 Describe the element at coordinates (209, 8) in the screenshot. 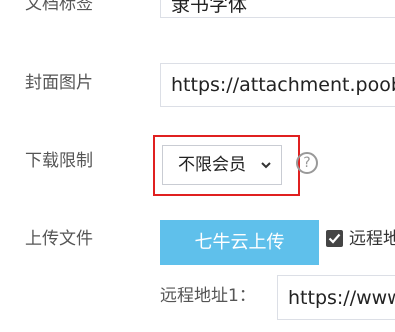

I see `doc-tag-value: 隶书字体` at that location.